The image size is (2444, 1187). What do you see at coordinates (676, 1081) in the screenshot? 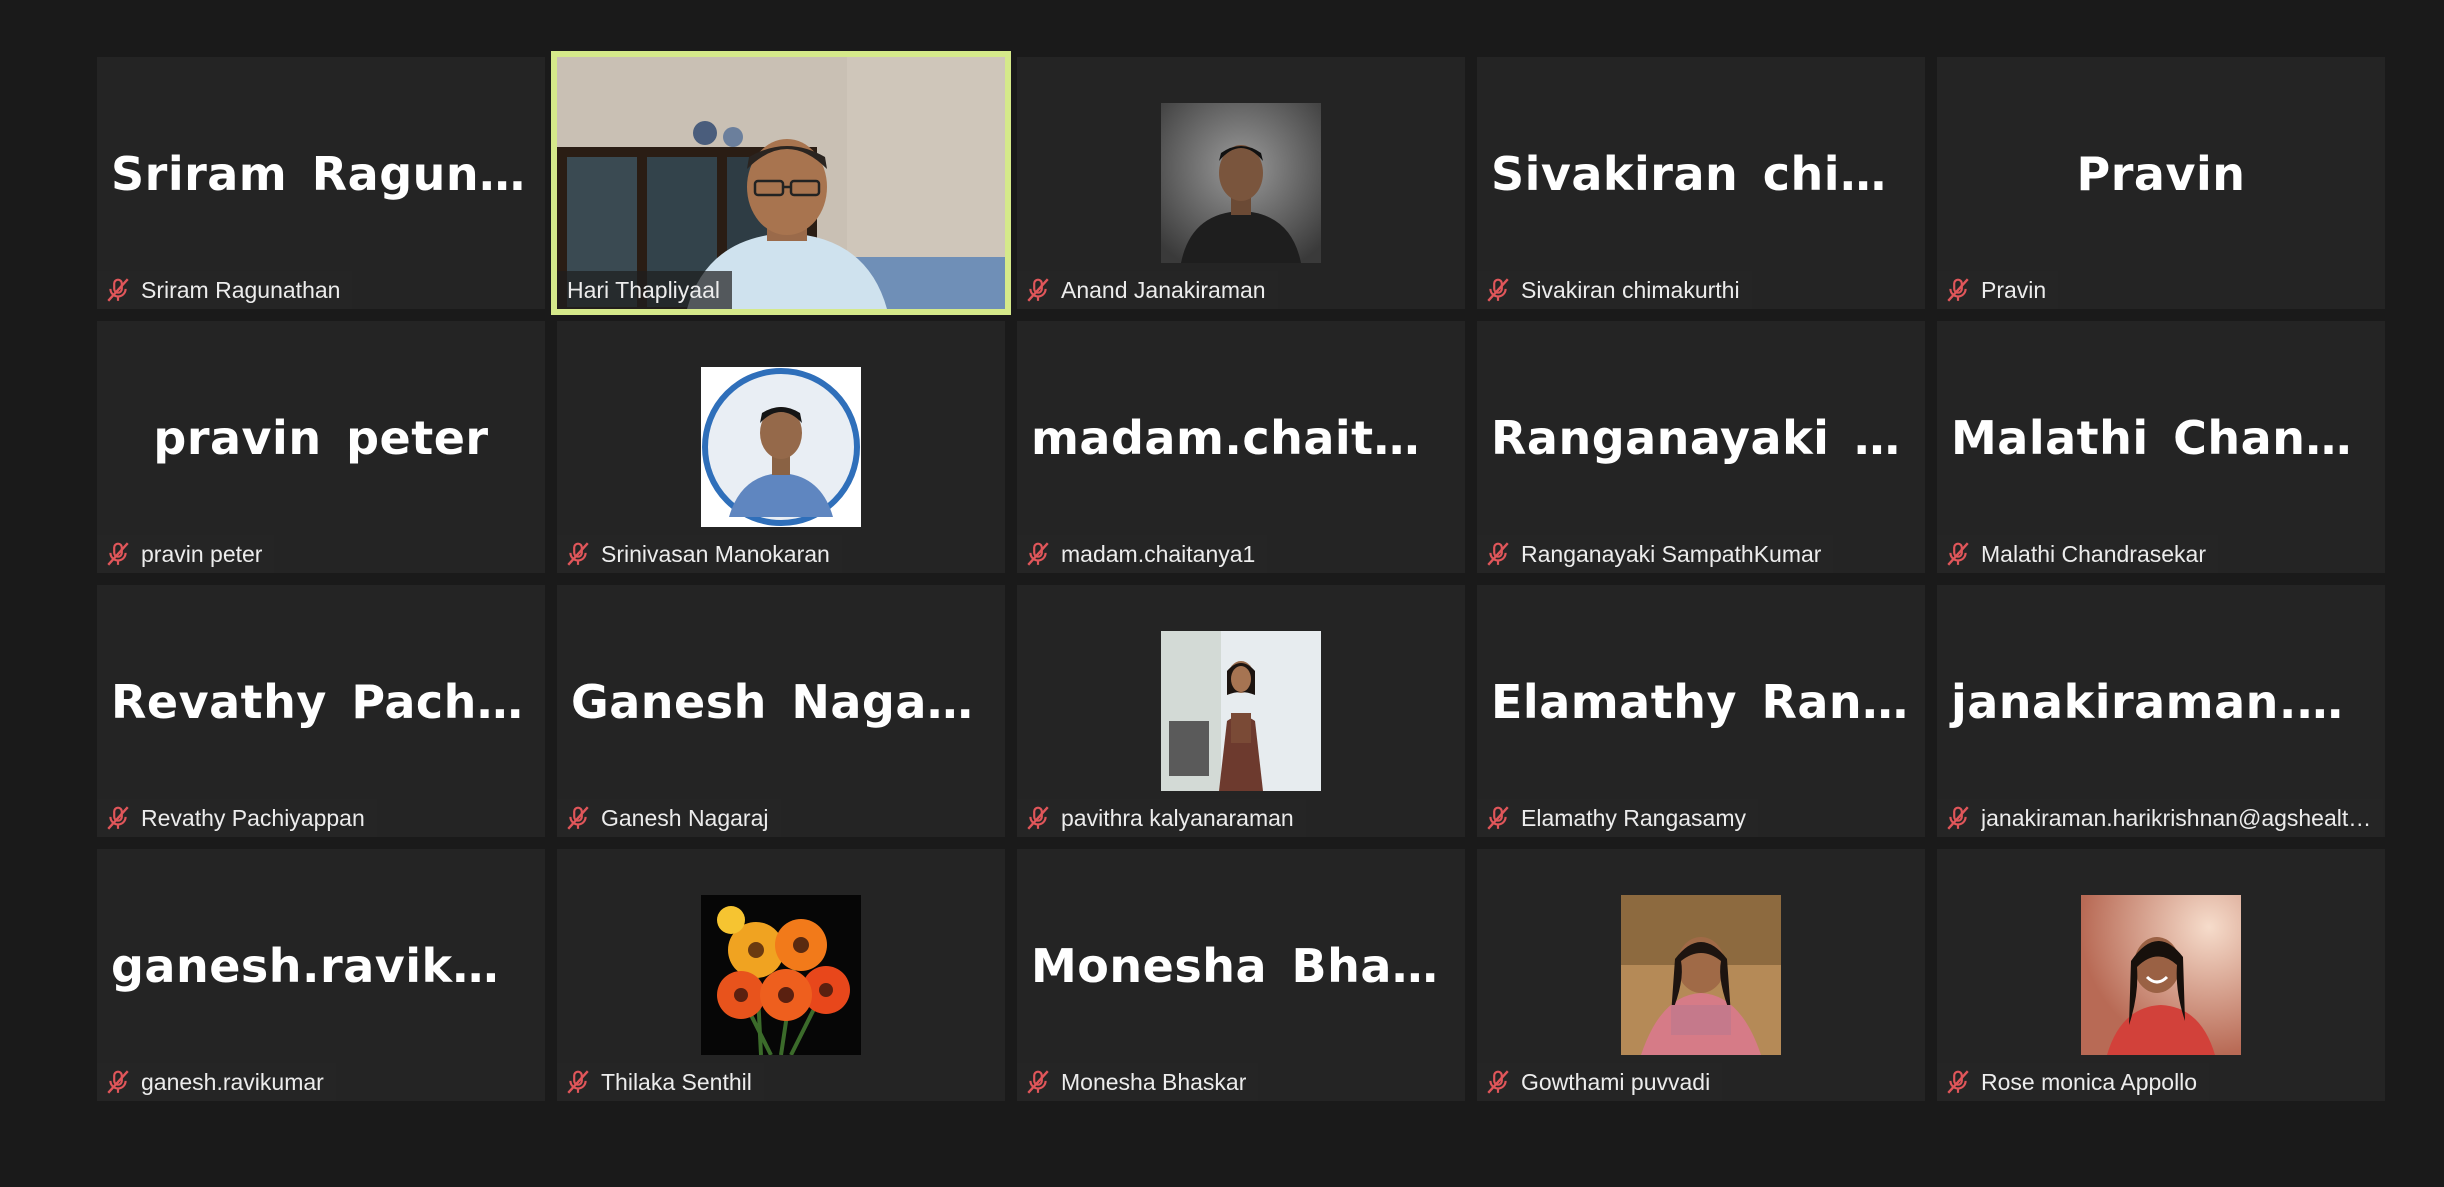
I see `participant-name-label: Thilaka Senthil` at bounding box center [676, 1081].